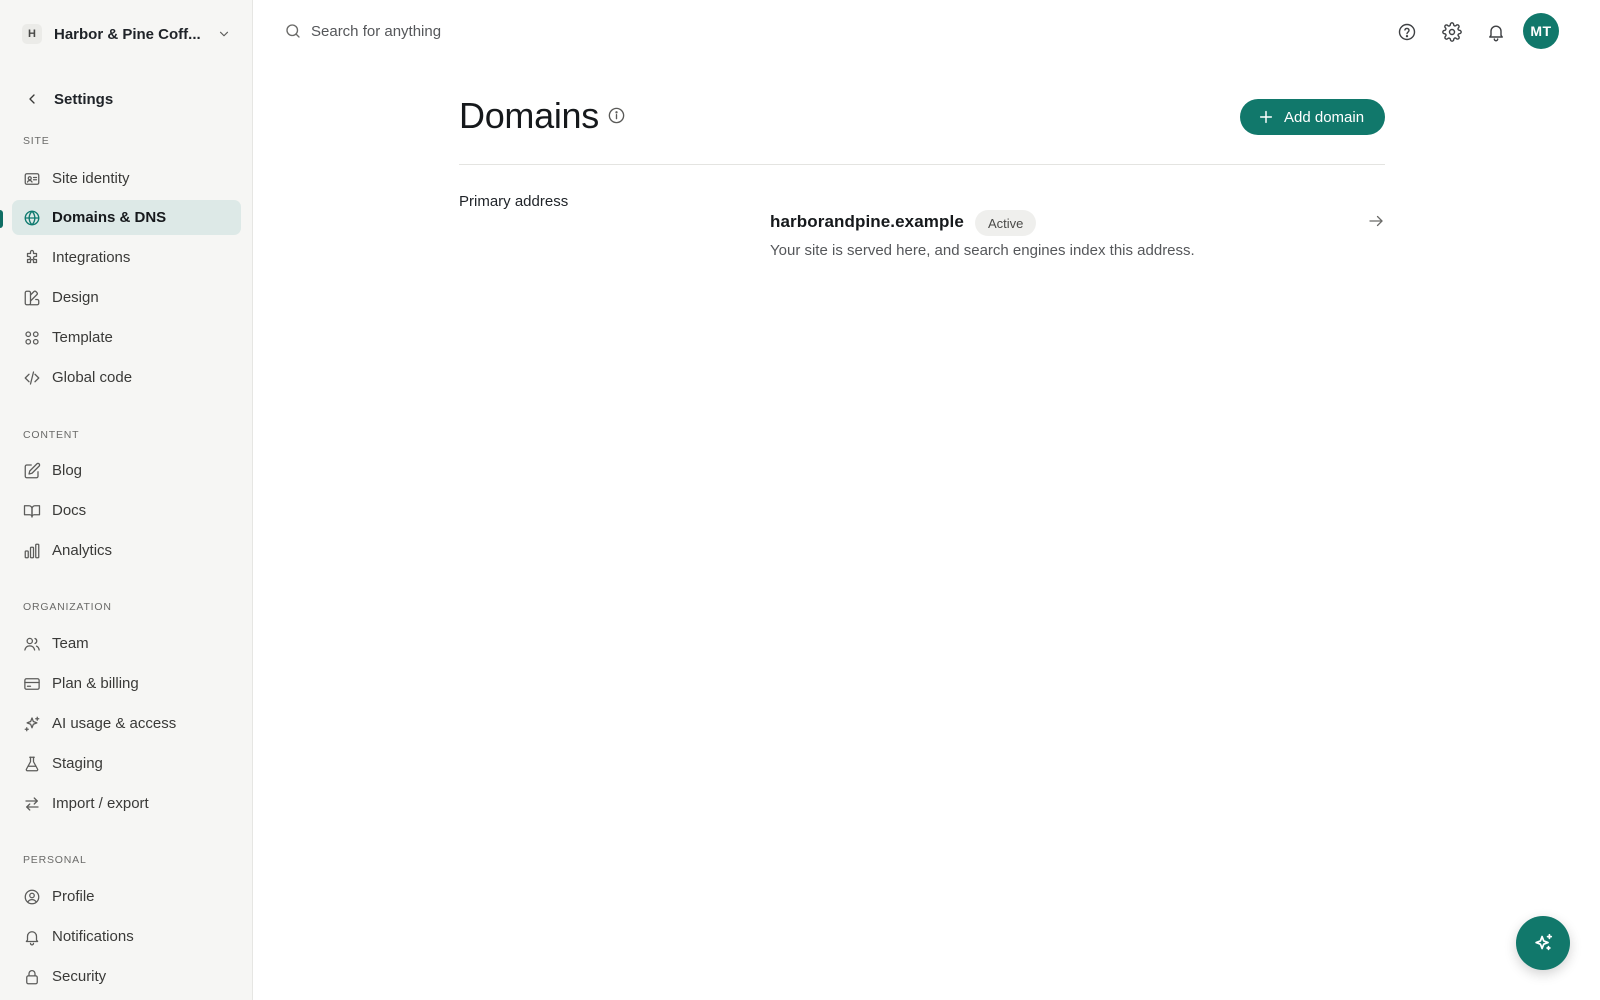 The height and width of the screenshot is (1000, 1600). What do you see at coordinates (511, 31) in the screenshot?
I see `search-input` at bounding box center [511, 31].